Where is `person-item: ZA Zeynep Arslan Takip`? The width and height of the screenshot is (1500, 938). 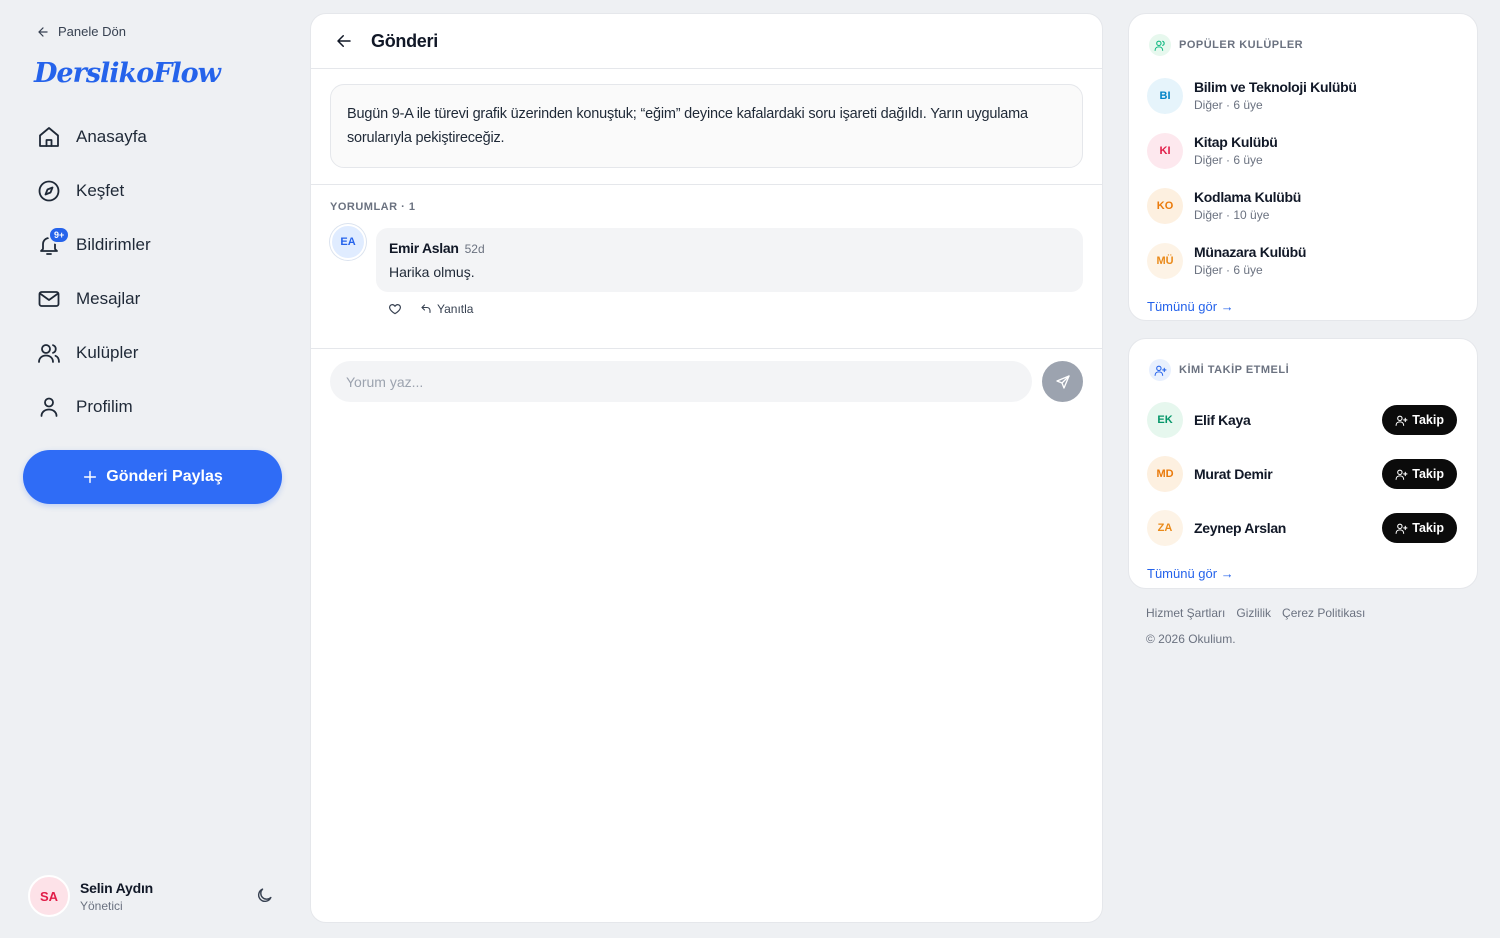
person-item: ZA Zeynep Arslan Takip is located at coordinates (1302, 528).